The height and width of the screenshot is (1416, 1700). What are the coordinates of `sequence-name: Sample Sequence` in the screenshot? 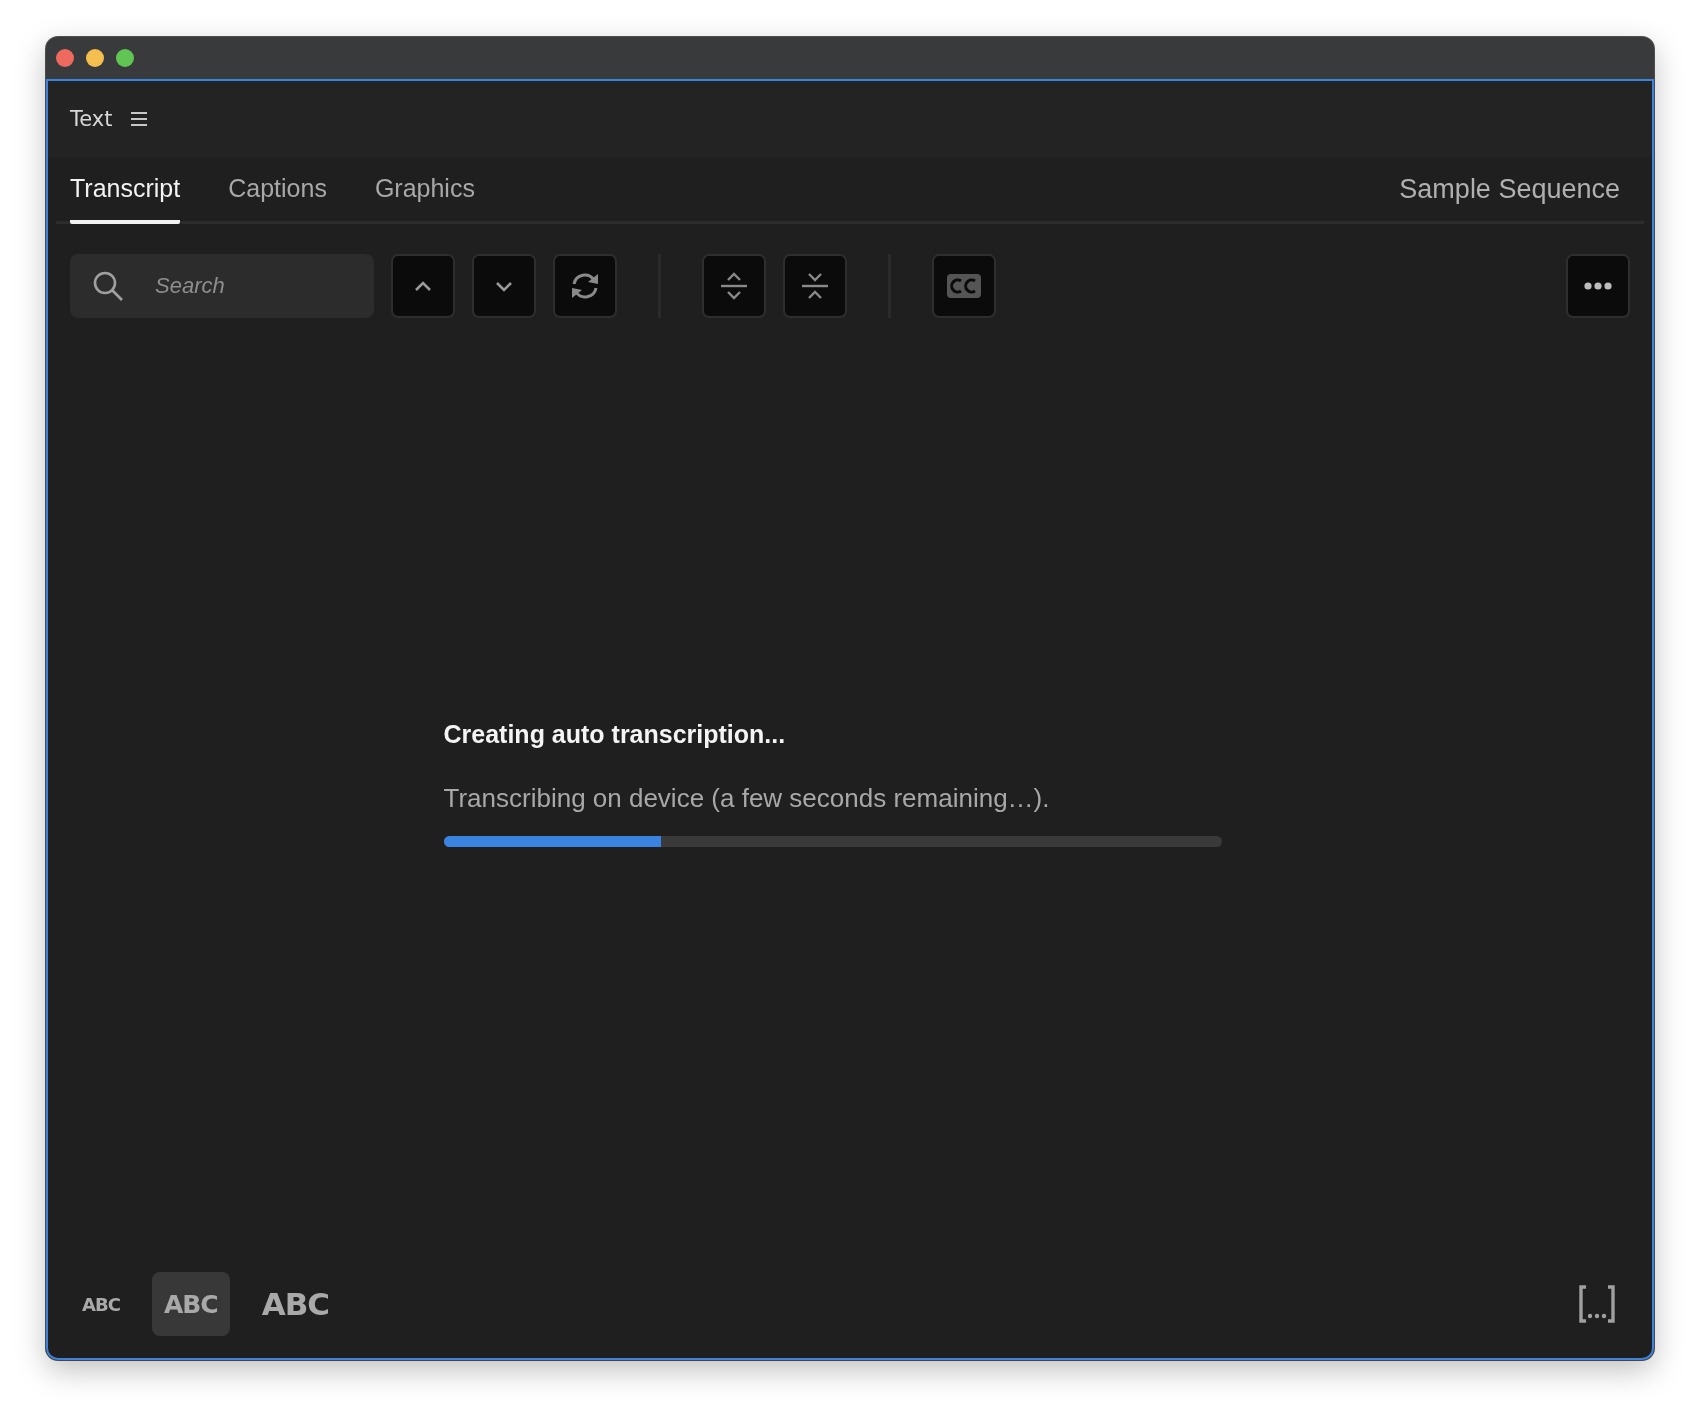 It's located at (1509, 189).